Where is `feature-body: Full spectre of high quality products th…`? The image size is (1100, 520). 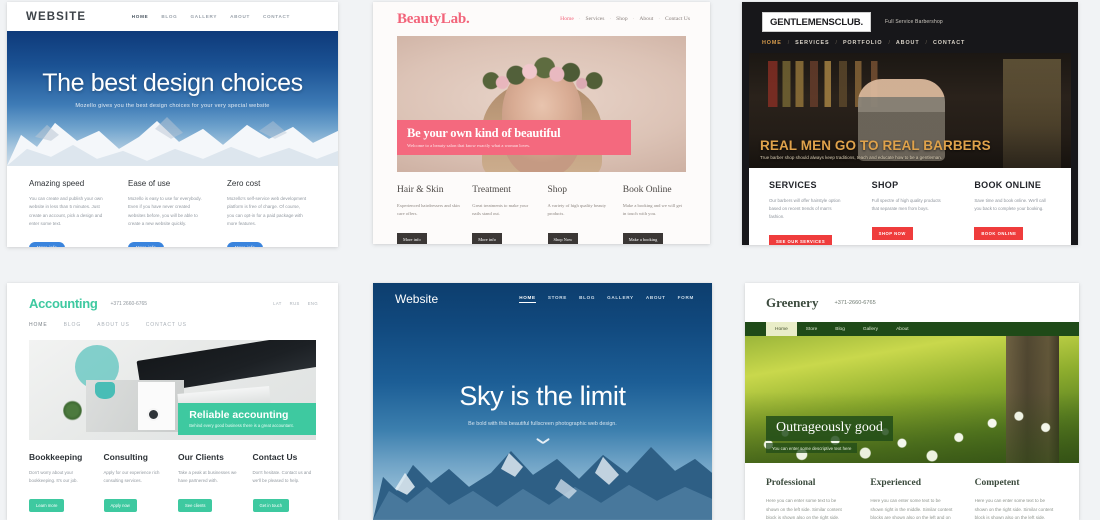
feature-body: Full spectre of high quality products th… is located at coordinates (906, 205).